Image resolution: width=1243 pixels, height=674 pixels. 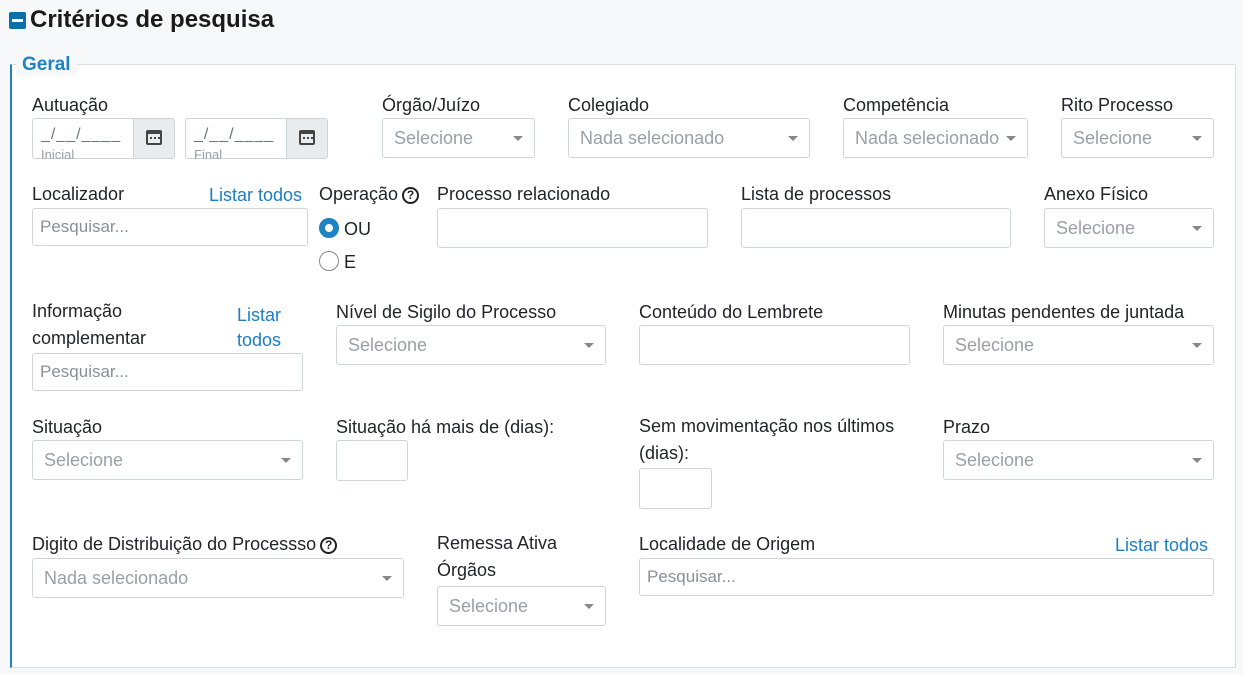 I want to click on operacao-label-text: Operação, so click(x=359, y=194).